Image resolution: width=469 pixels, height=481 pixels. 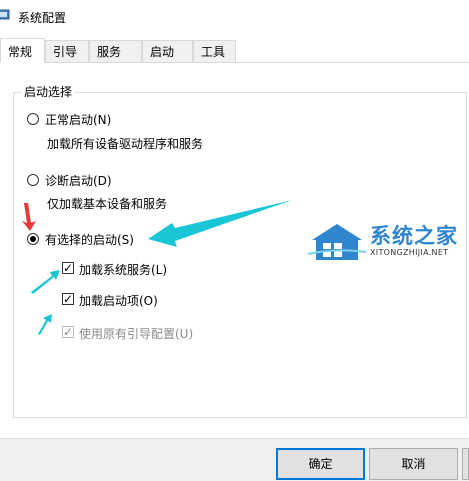 I want to click on title-bar: 系统配置, so click(x=234, y=18).